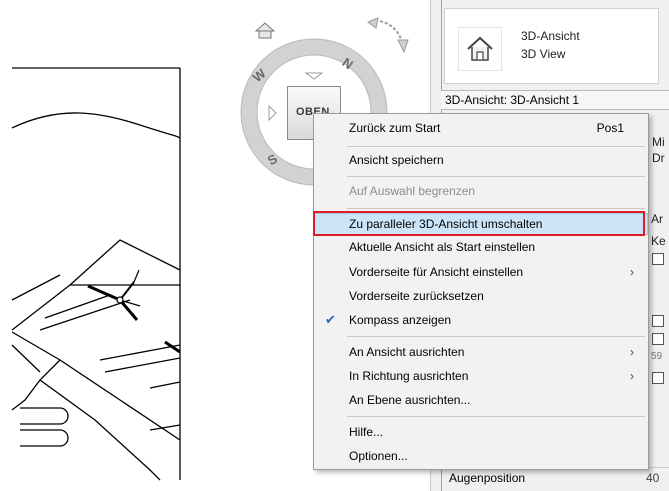  I want to click on menu-item-limit-to-selection: Auf Auswahl begrenzen, so click(481, 191).